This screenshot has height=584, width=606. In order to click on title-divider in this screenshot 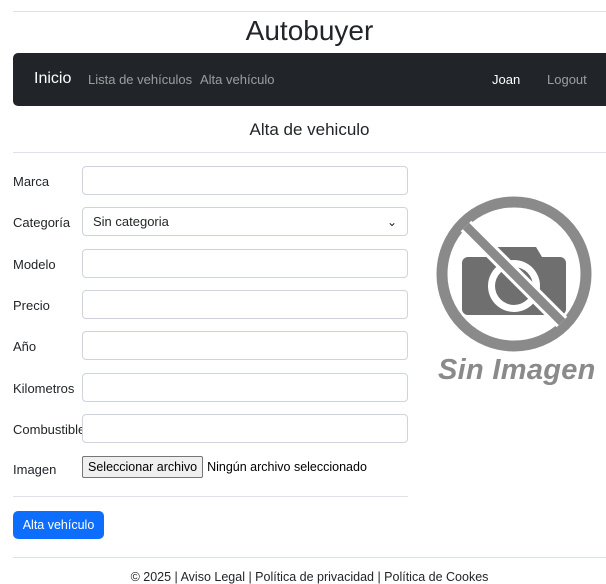, I will do `click(309, 152)`.